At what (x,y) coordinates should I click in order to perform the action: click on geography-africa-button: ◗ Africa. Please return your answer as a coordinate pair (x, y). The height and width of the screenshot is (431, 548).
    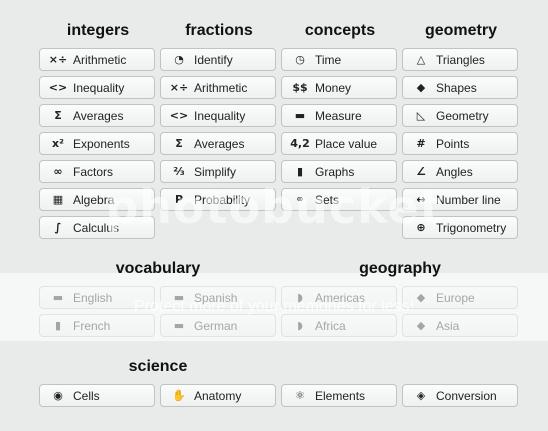
    Looking at the image, I should click on (339, 325).